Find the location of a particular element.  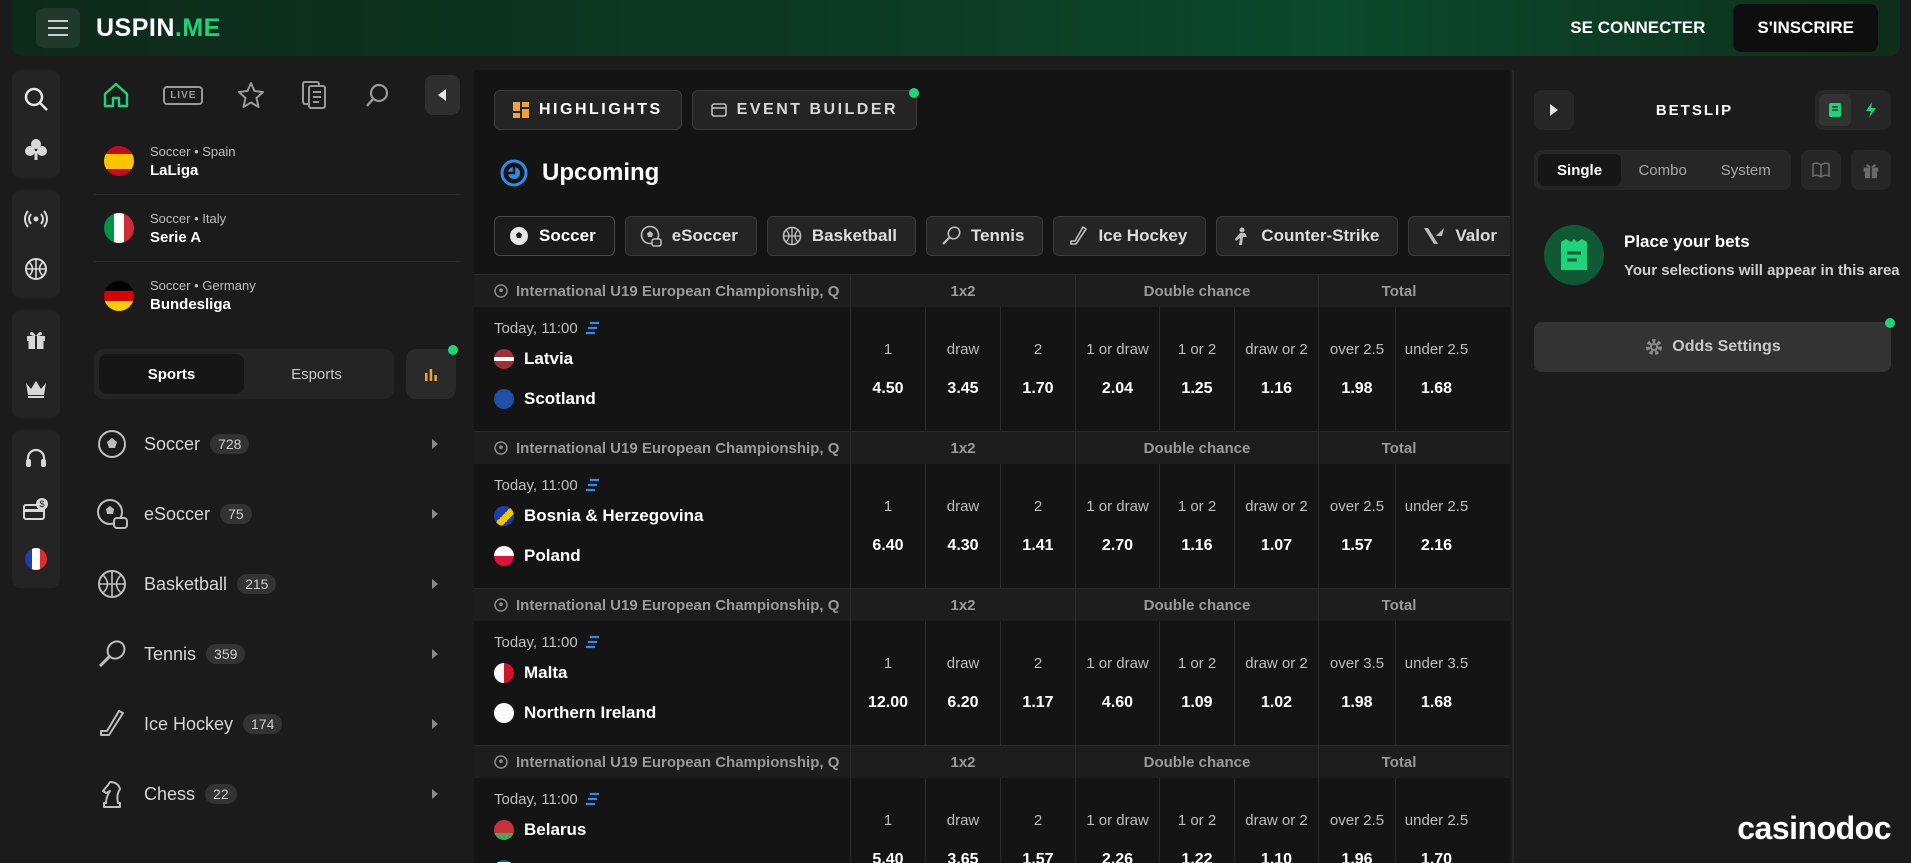

favorites-star-icon is located at coordinates (250, 95).